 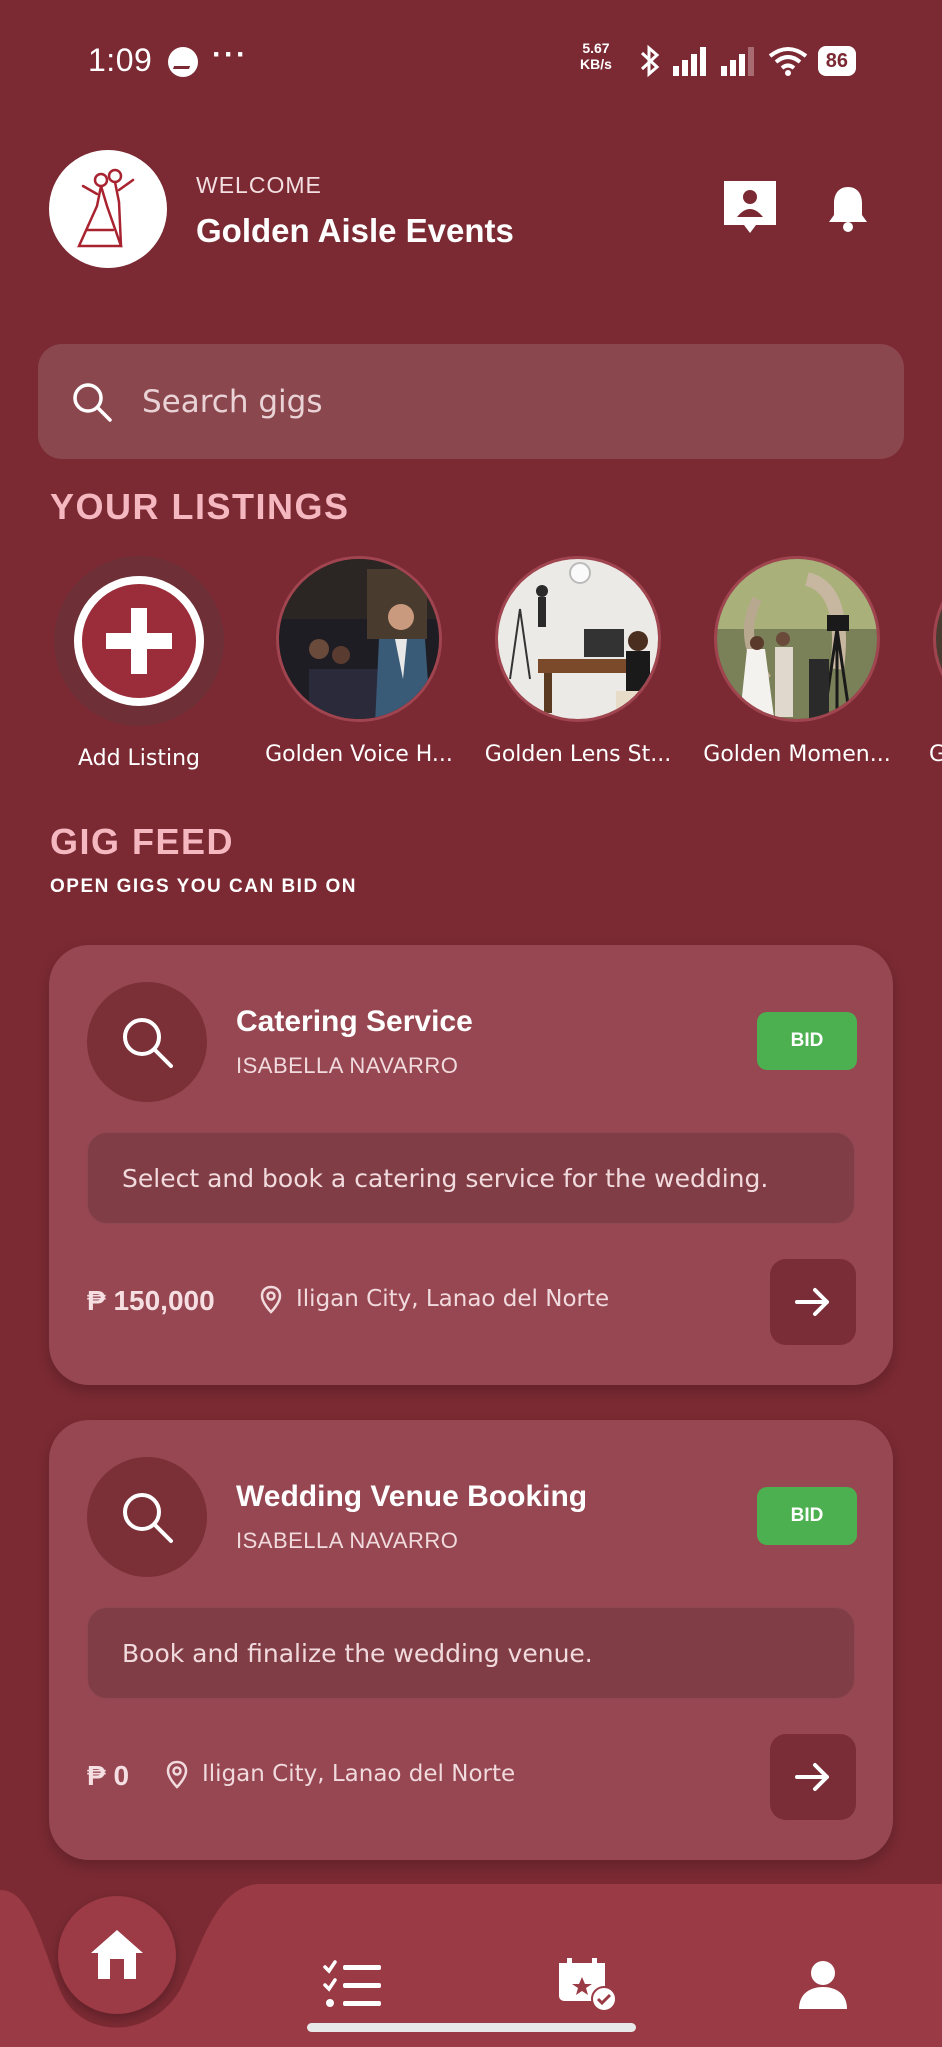 I want to click on add-listing-circle, so click(x=139, y=641).